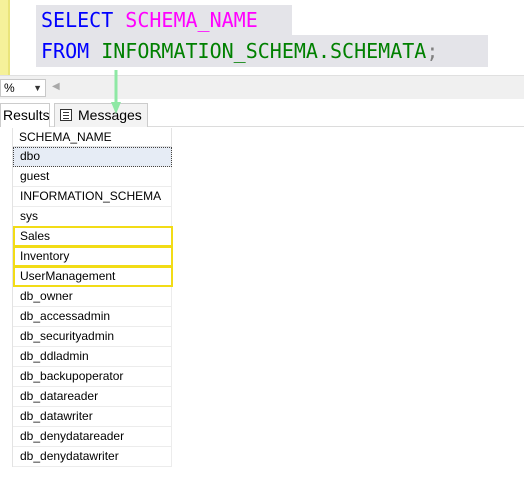 The height and width of the screenshot is (481, 524). Describe the element at coordinates (92, 137) in the screenshot. I see `column-header-schema-name: SCHEMA_NAME` at that location.